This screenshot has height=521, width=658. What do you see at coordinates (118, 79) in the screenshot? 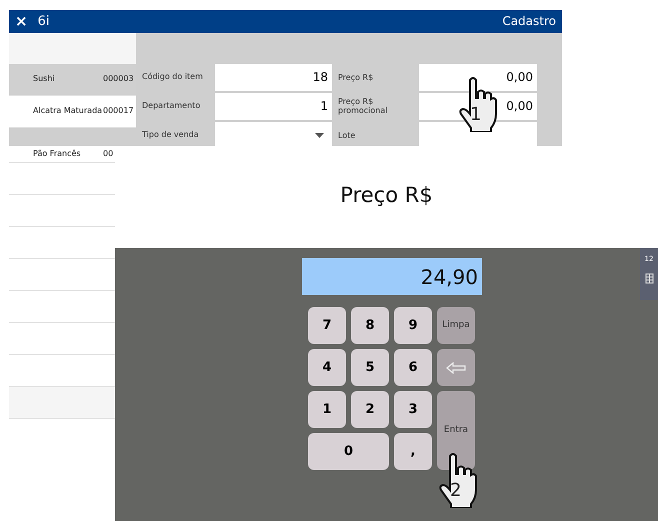
I see `item-code: 000003` at bounding box center [118, 79].